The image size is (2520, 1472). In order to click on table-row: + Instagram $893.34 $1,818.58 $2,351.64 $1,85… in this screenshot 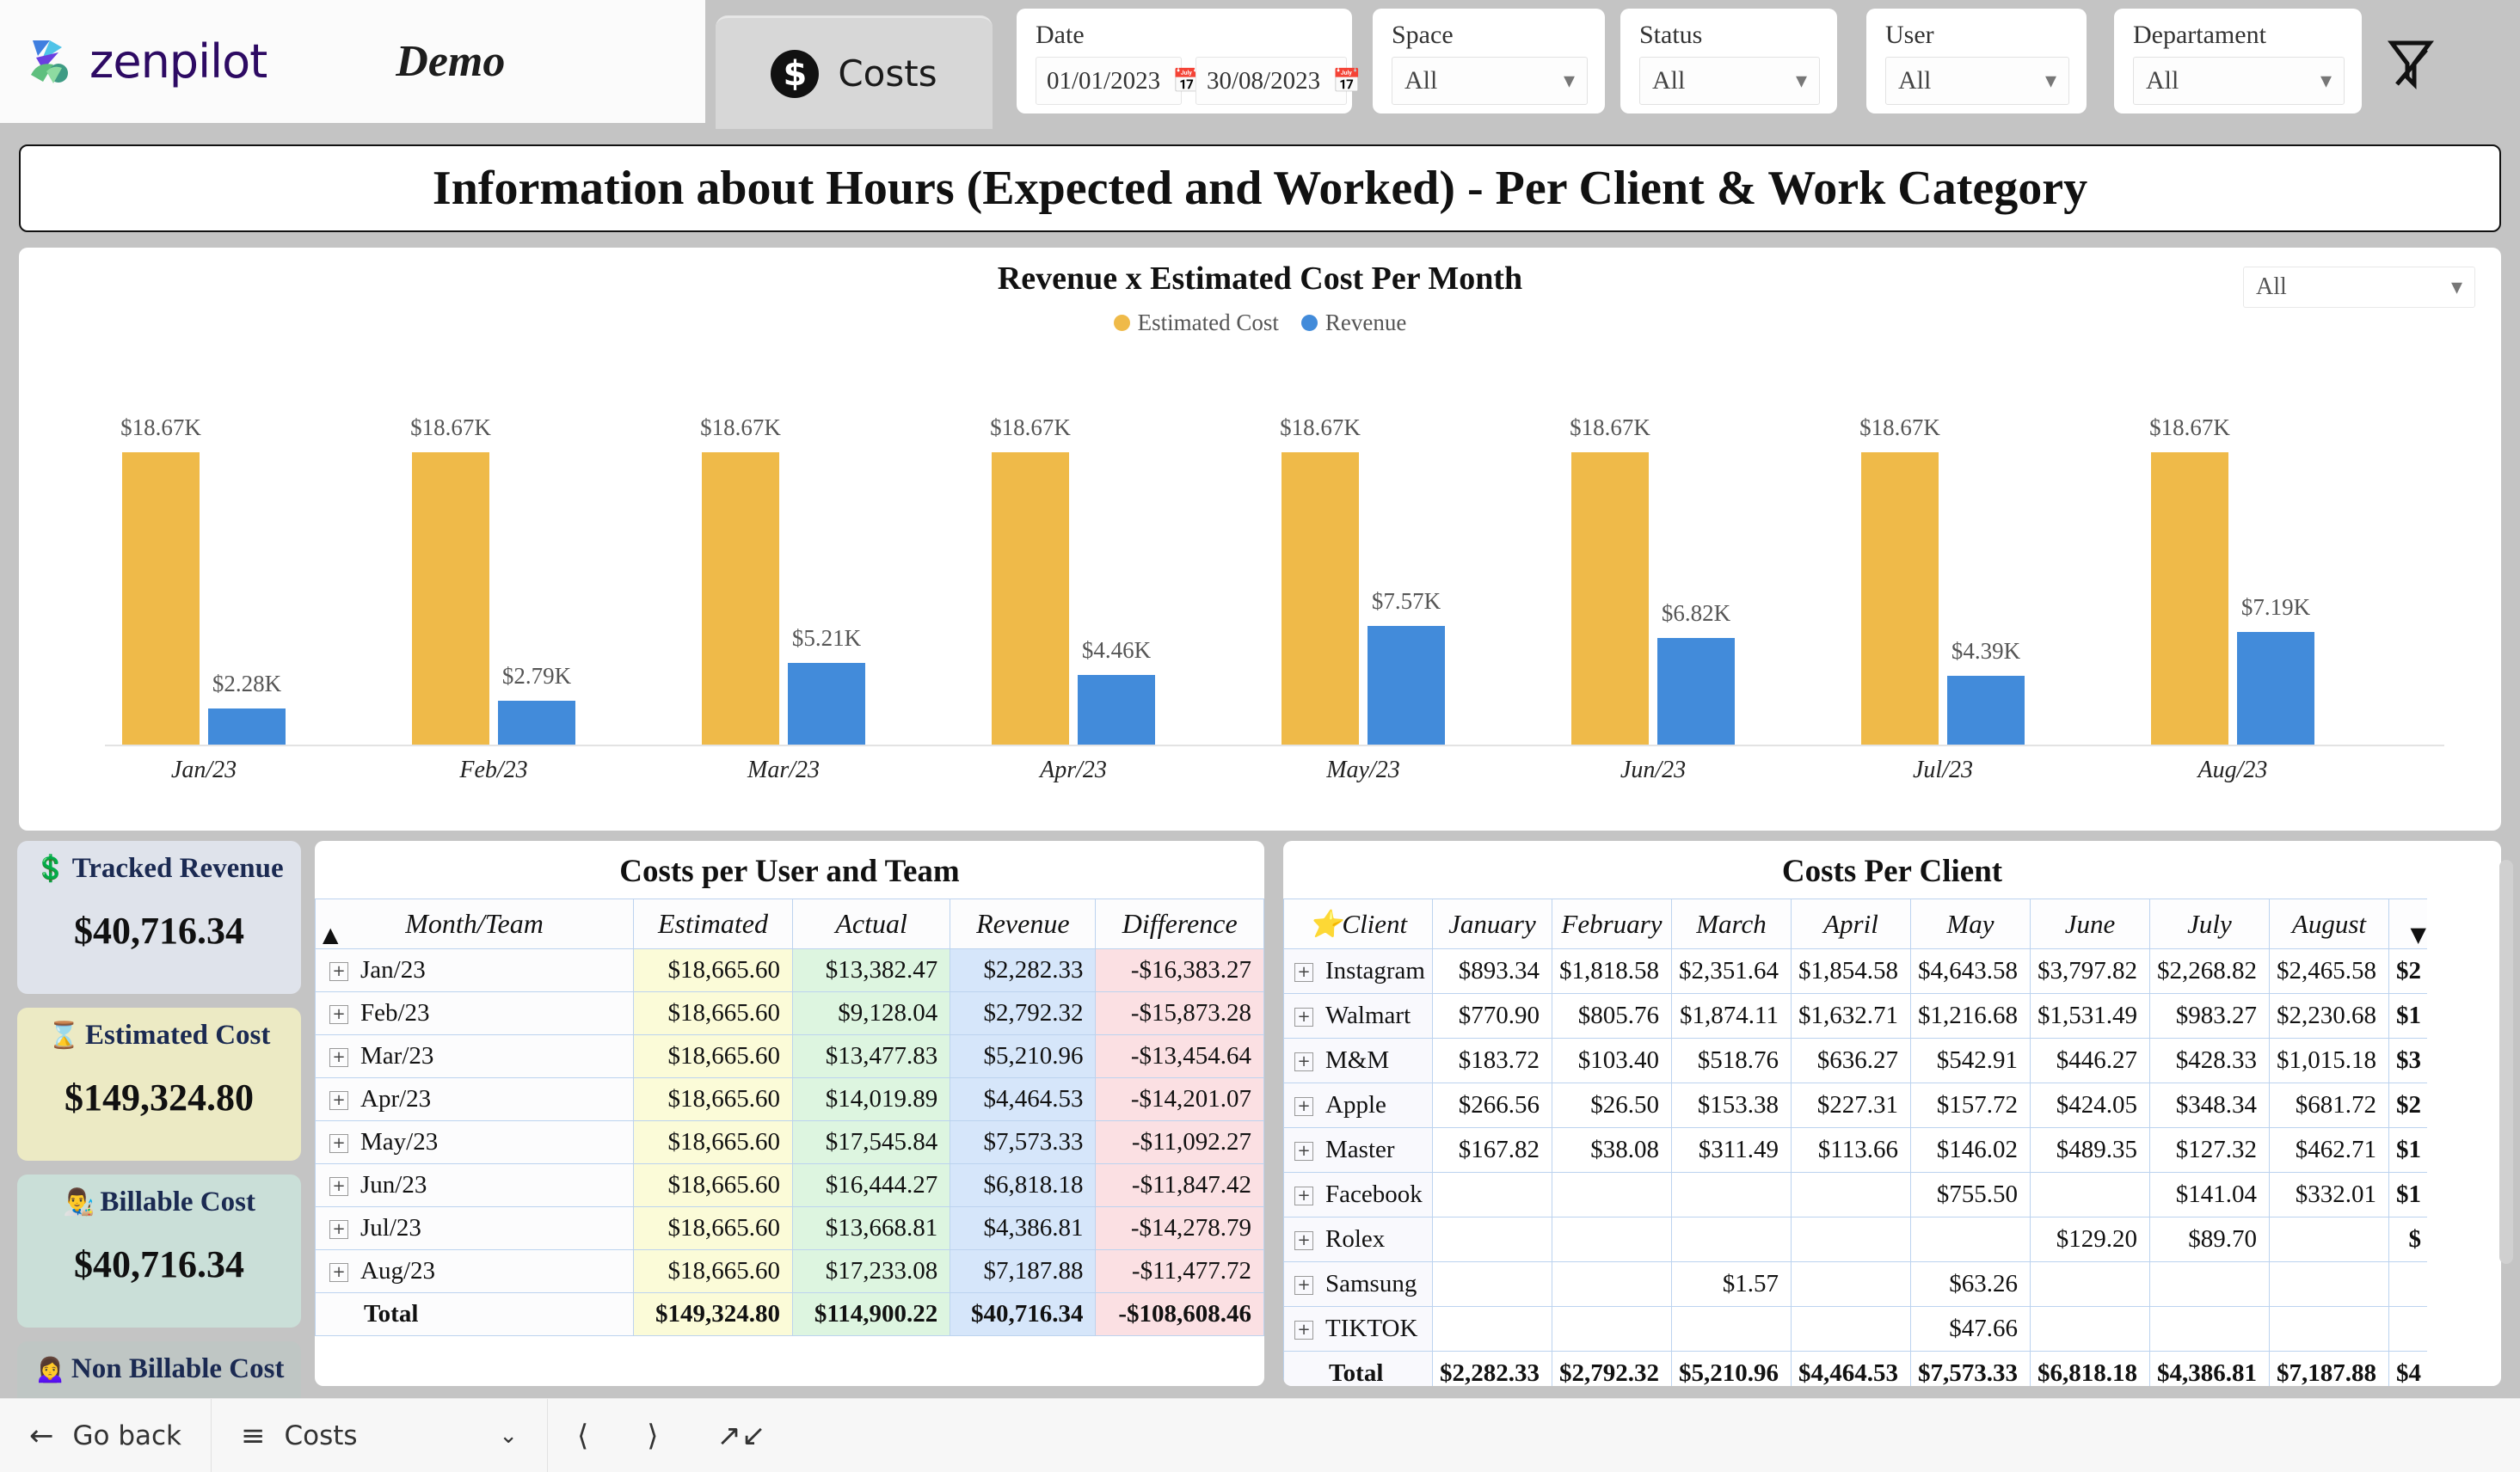, I will do `click(1855, 971)`.